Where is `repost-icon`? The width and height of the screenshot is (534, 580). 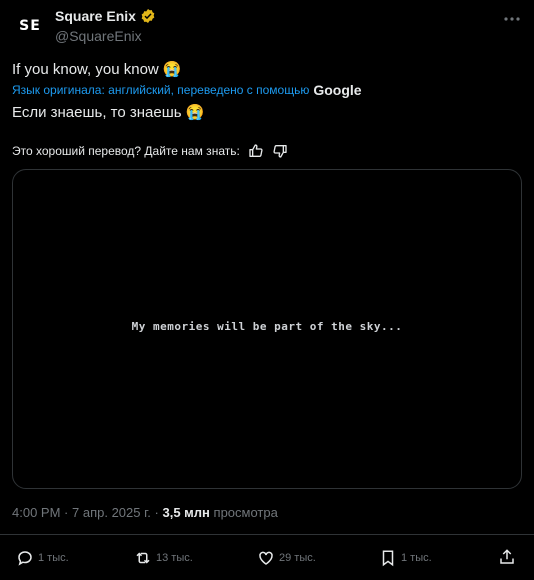 repost-icon is located at coordinates (143, 558).